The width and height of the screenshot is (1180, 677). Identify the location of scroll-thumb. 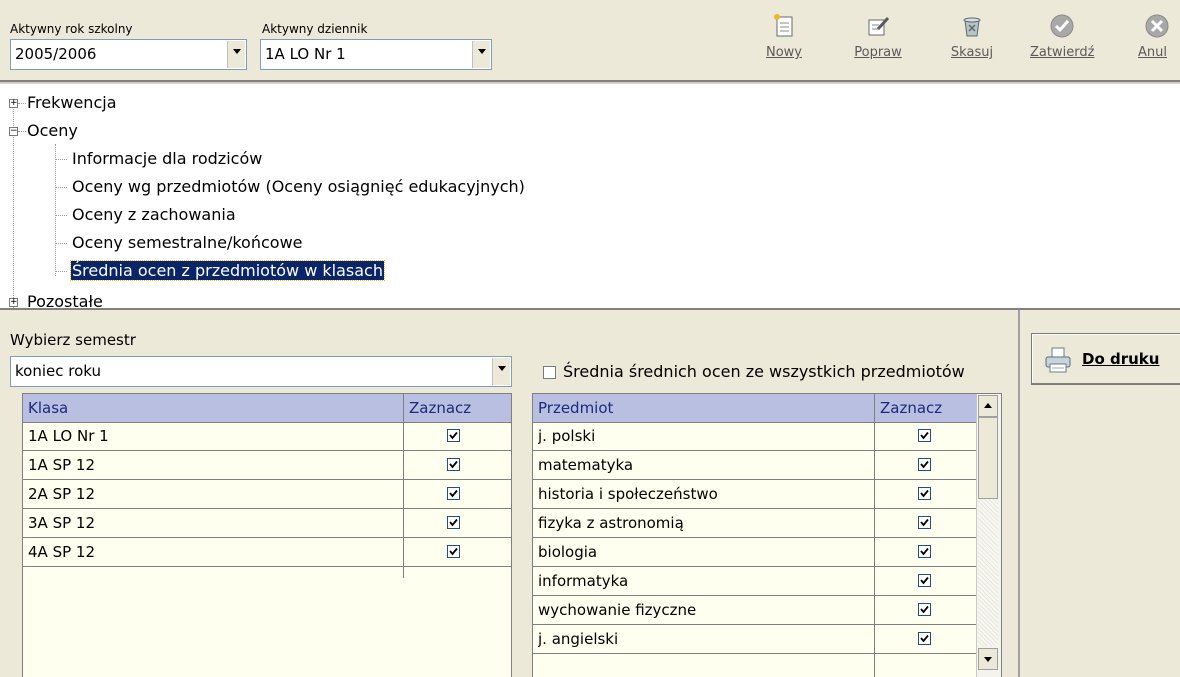
(988, 458).